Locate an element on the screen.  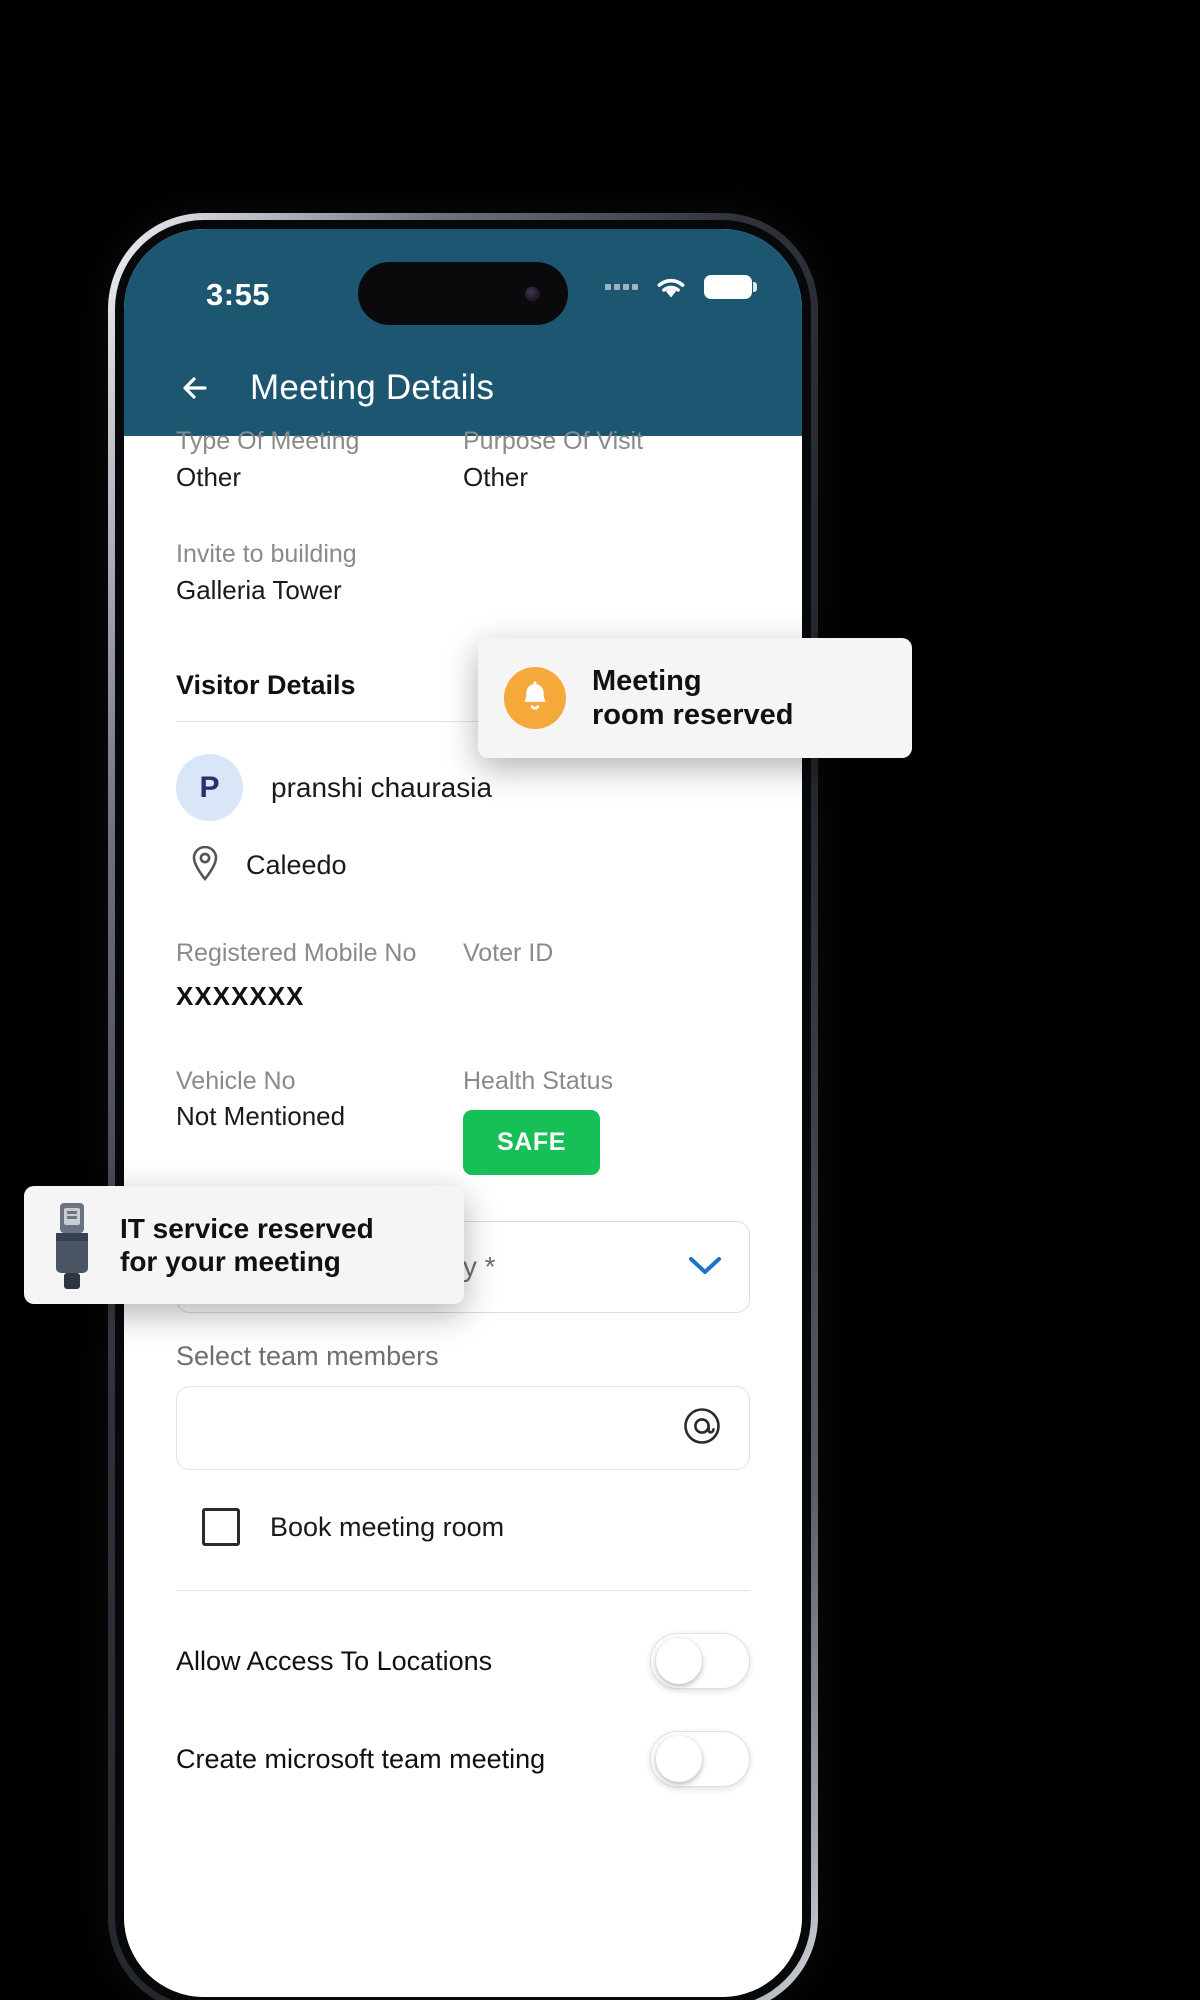
front-camera-icon is located at coordinates (532, 293).